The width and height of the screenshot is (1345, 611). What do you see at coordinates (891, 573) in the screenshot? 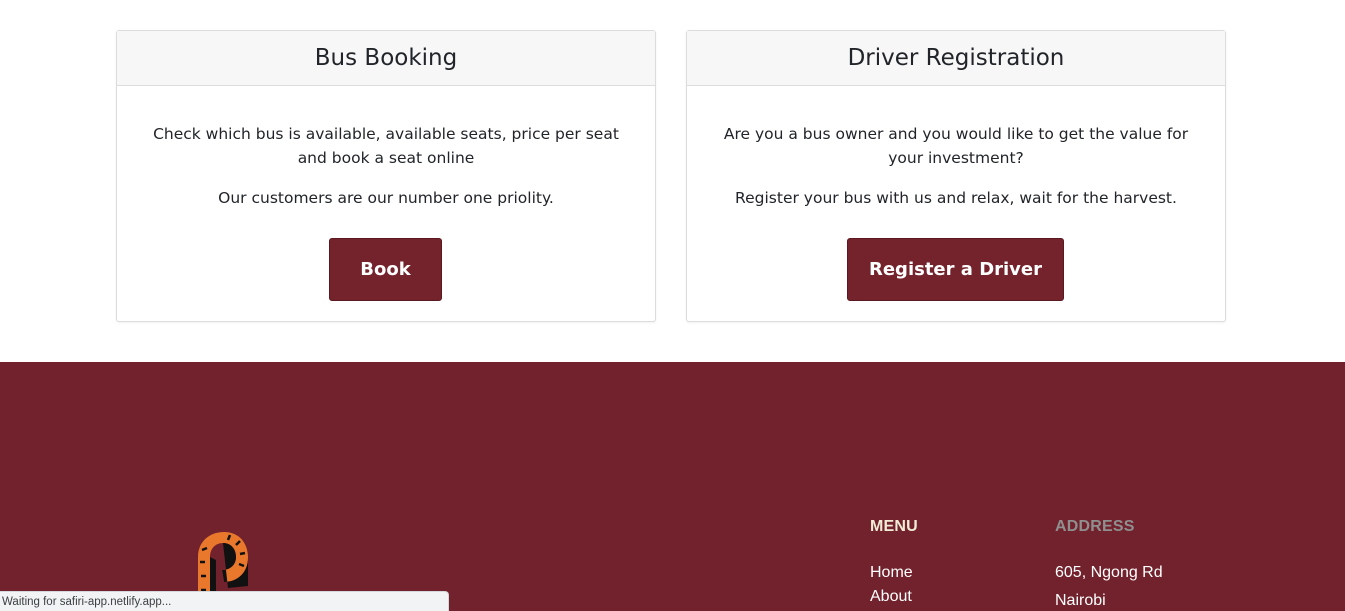
I see `footer-link-home: Home` at bounding box center [891, 573].